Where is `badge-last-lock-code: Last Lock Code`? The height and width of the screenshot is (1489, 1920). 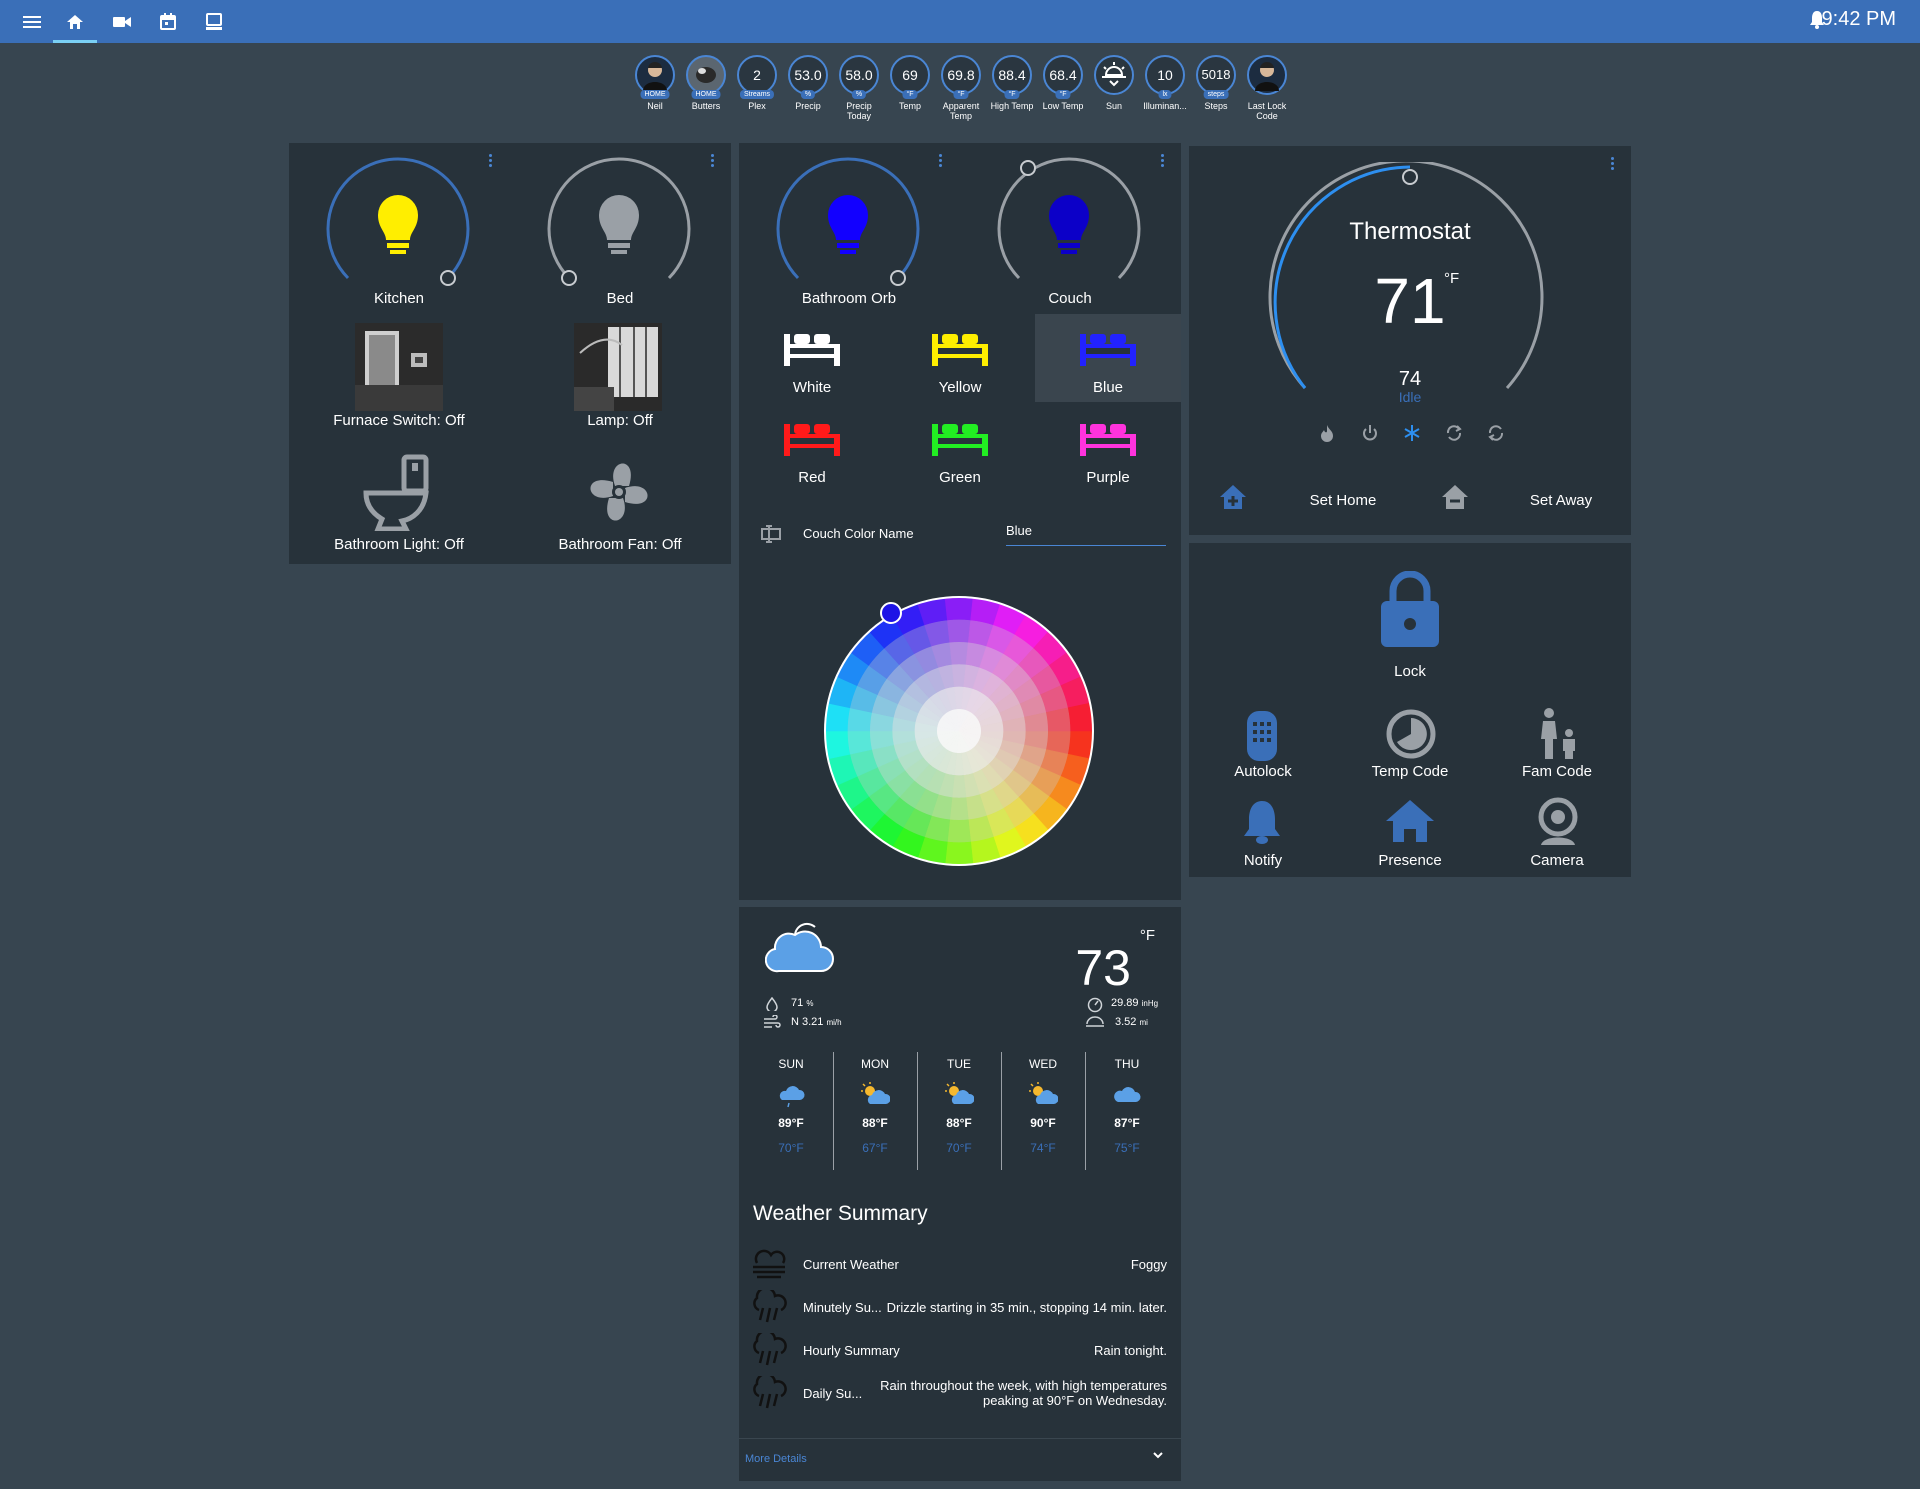
badge-last-lock-code: Last Lock Code is located at coordinates (1267, 88).